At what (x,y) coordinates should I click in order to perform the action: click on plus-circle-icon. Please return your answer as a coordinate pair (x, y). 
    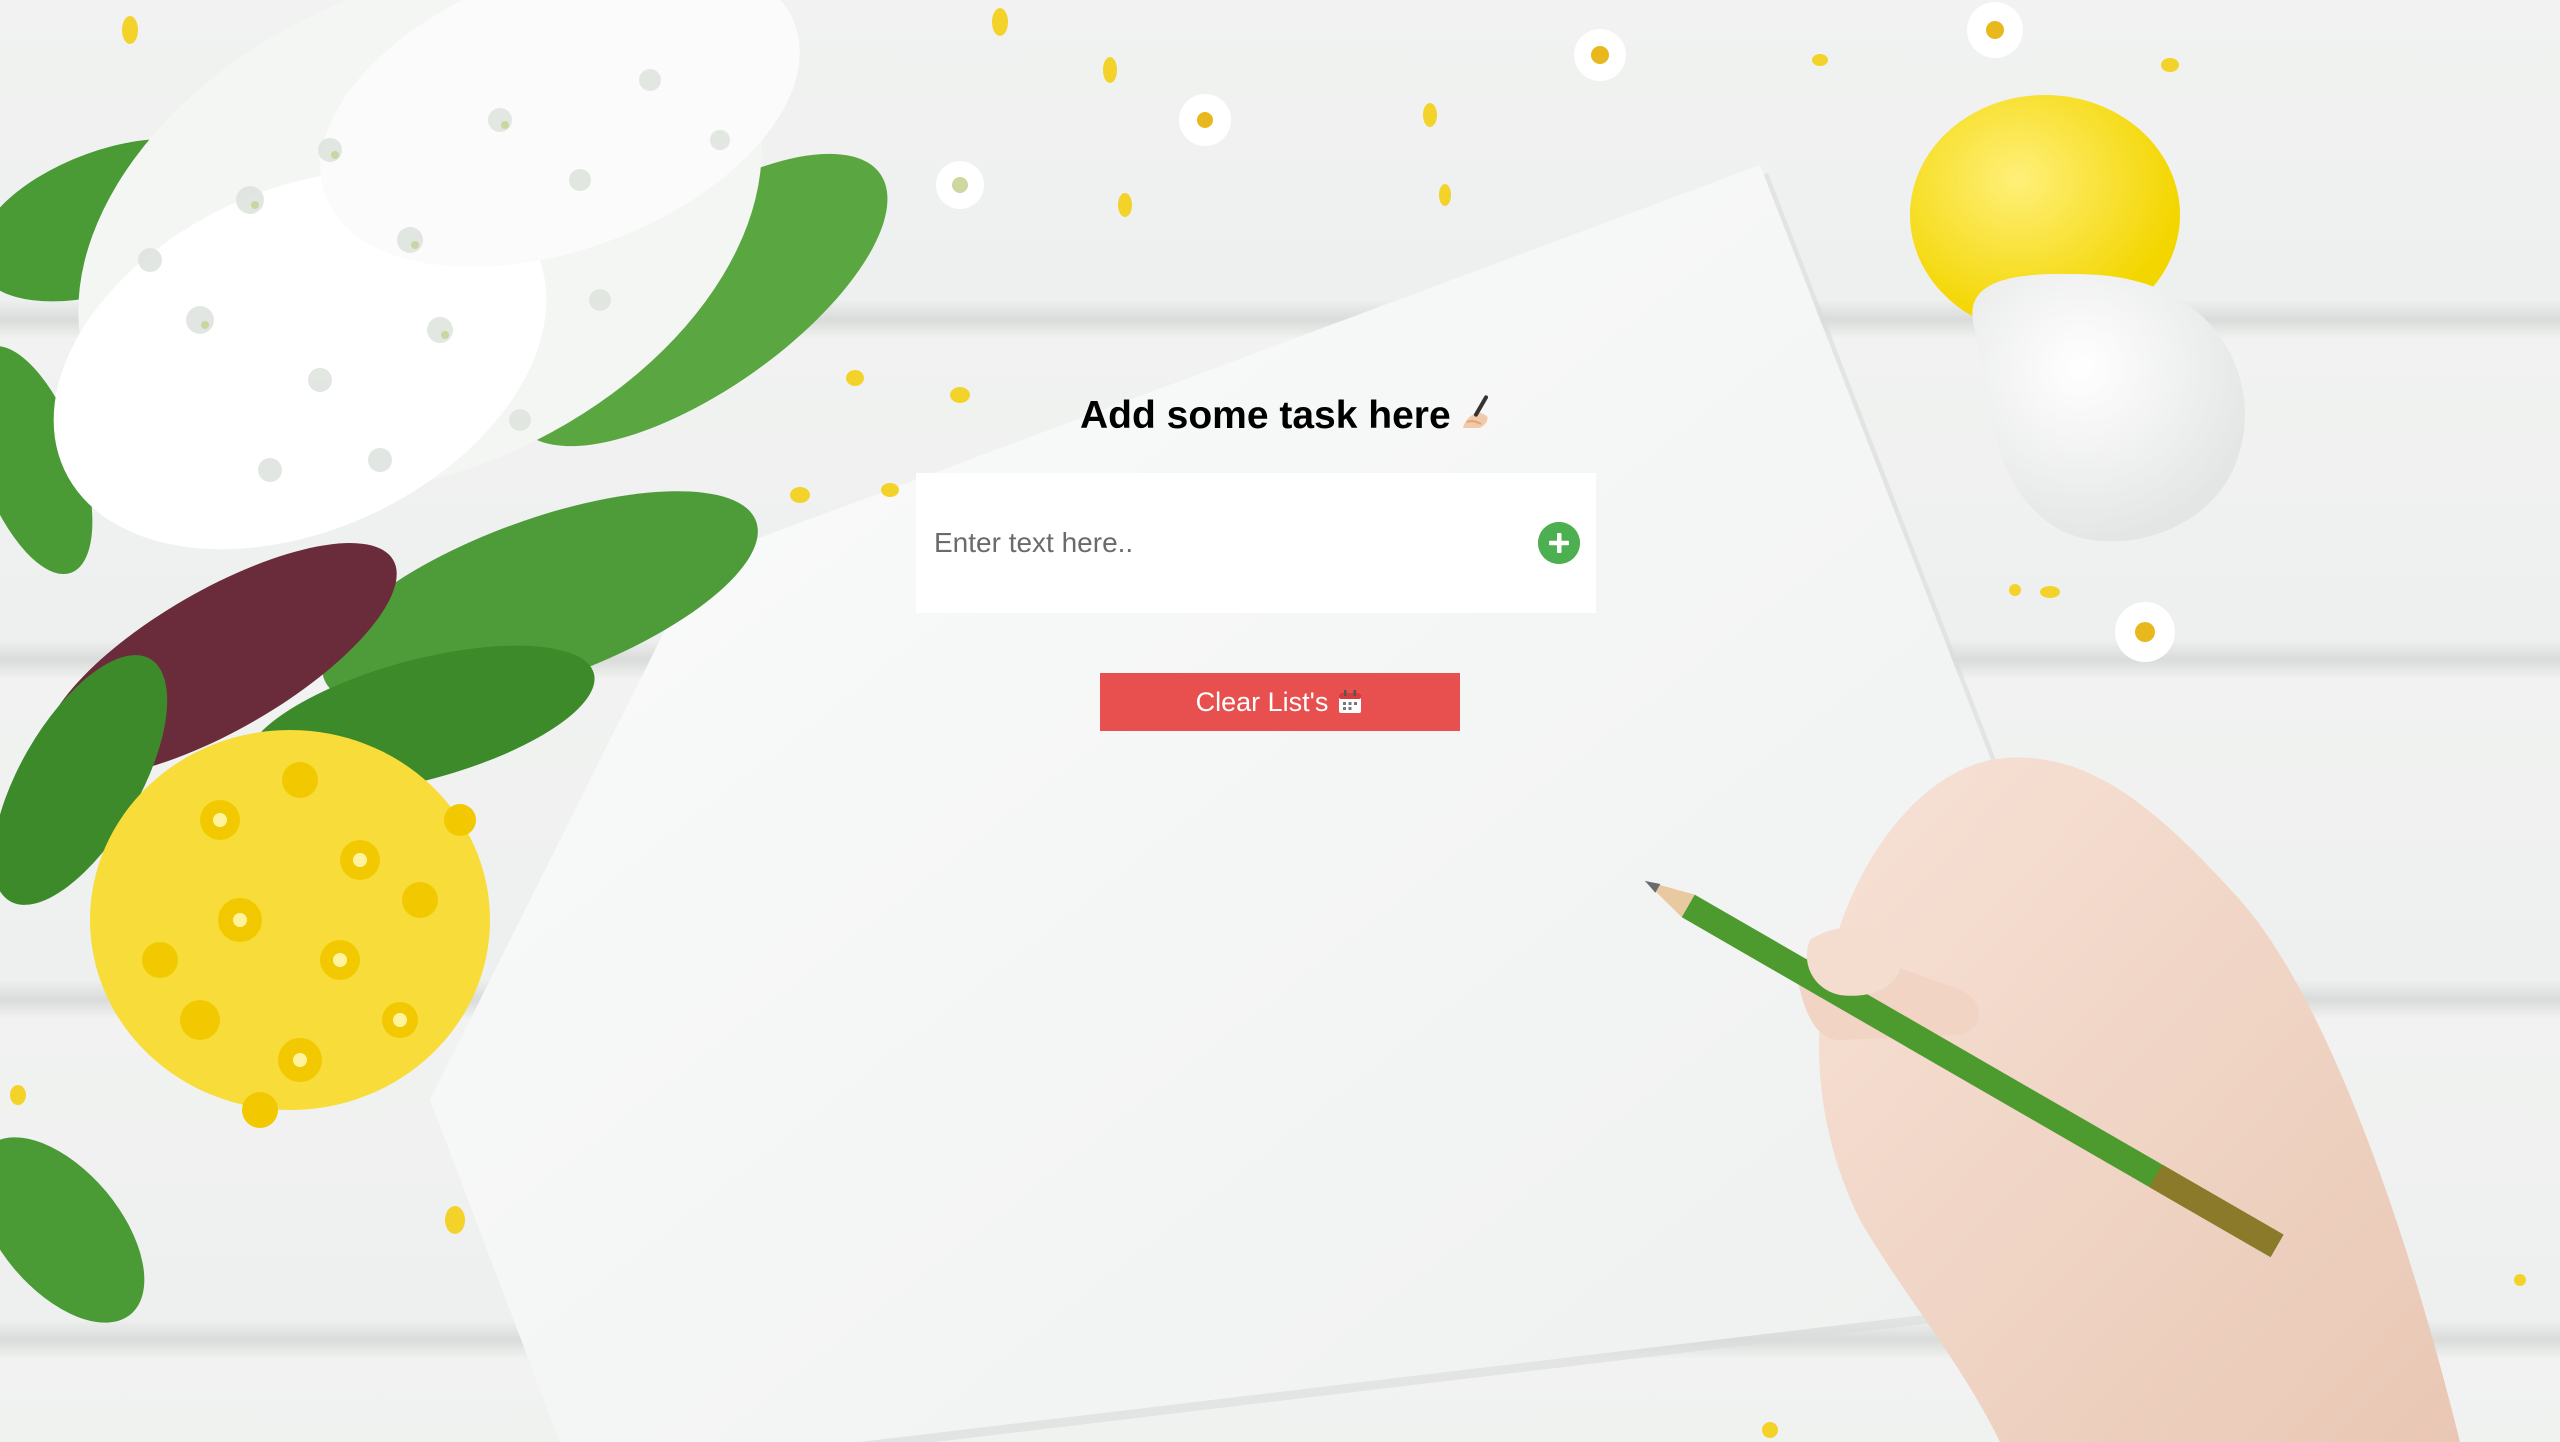
    Looking at the image, I should click on (1559, 543).